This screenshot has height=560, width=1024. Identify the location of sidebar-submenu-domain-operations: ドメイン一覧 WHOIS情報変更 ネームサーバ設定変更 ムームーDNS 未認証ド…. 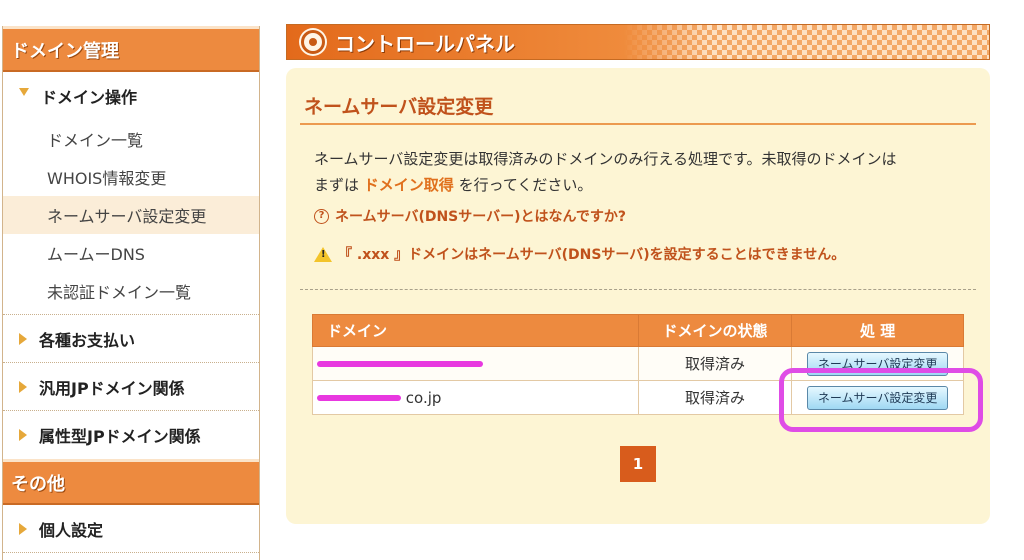
(131, 217).